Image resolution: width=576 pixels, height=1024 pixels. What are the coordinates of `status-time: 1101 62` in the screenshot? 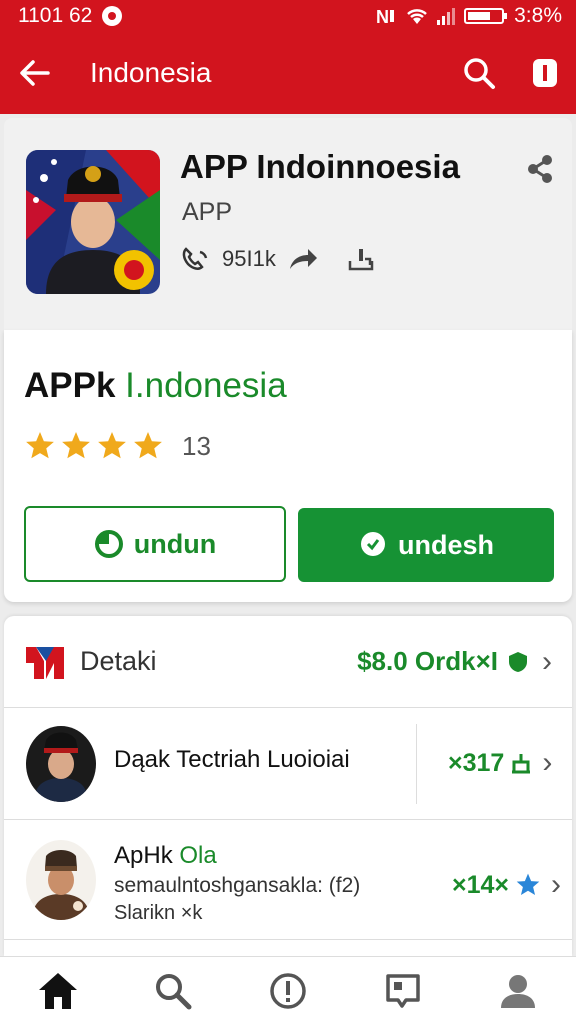 It's located at (55, 15).